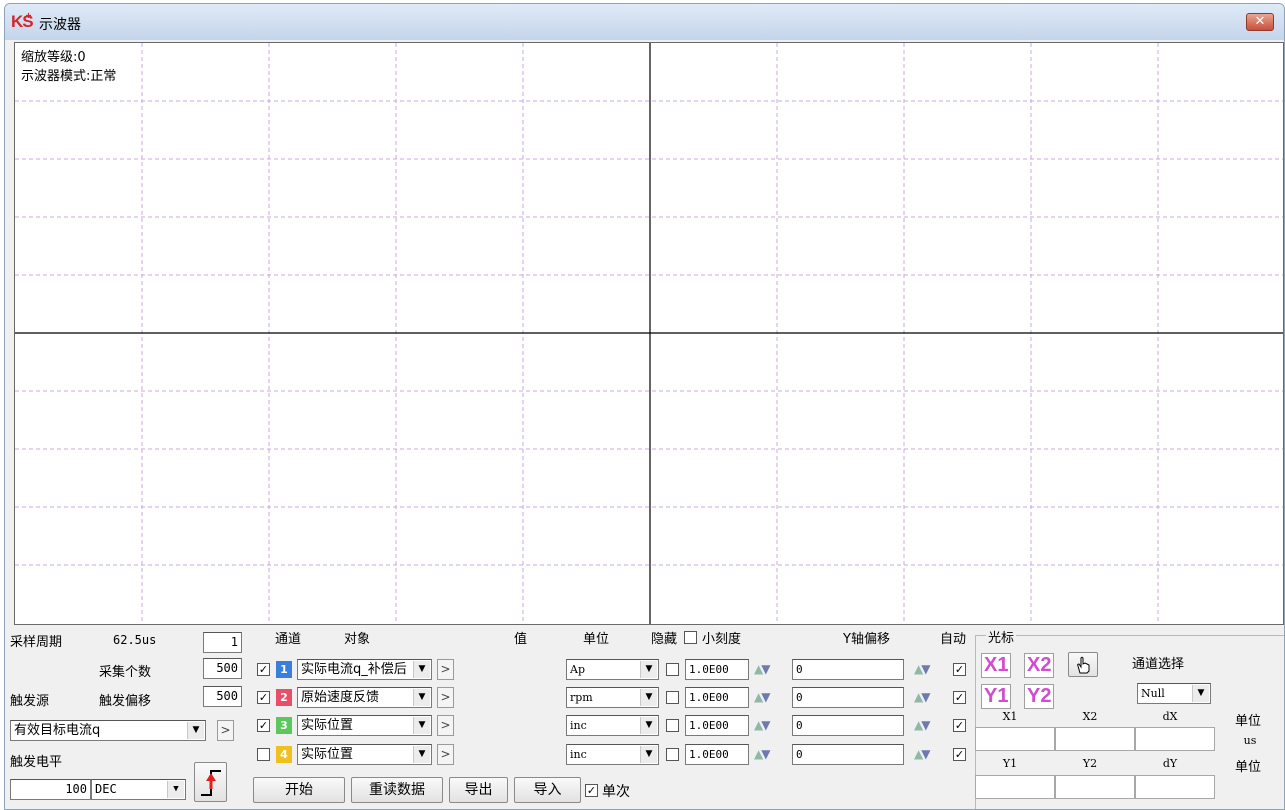  What do you see at coordinates (577, 669) in the screenshot?
I see `channel-unit-value: Ap` at bounding box center [577, 669].